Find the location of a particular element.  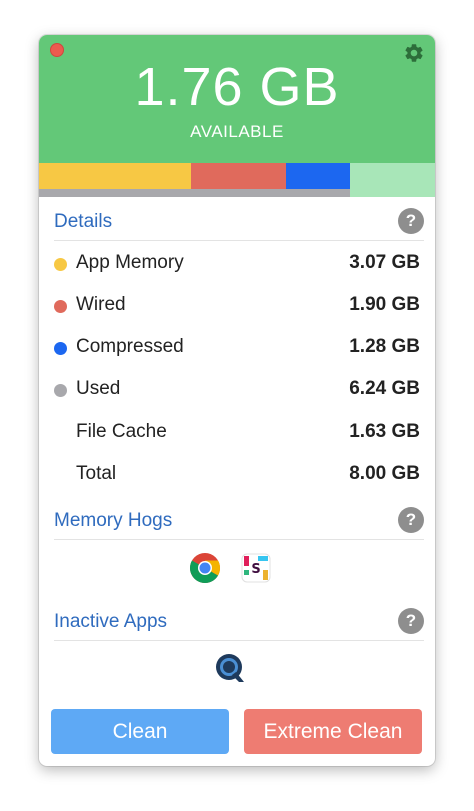

compressed-dot-icon is located at coordinates (60, 348).